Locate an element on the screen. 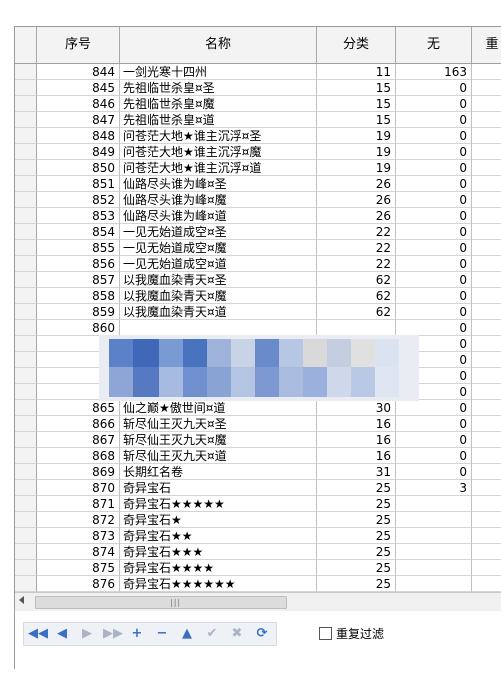 Image resolution: width=501 pixels, height=683 pixels. table-row: 873 奇异宝石★★ 25 is located at coordinates (258, 536).